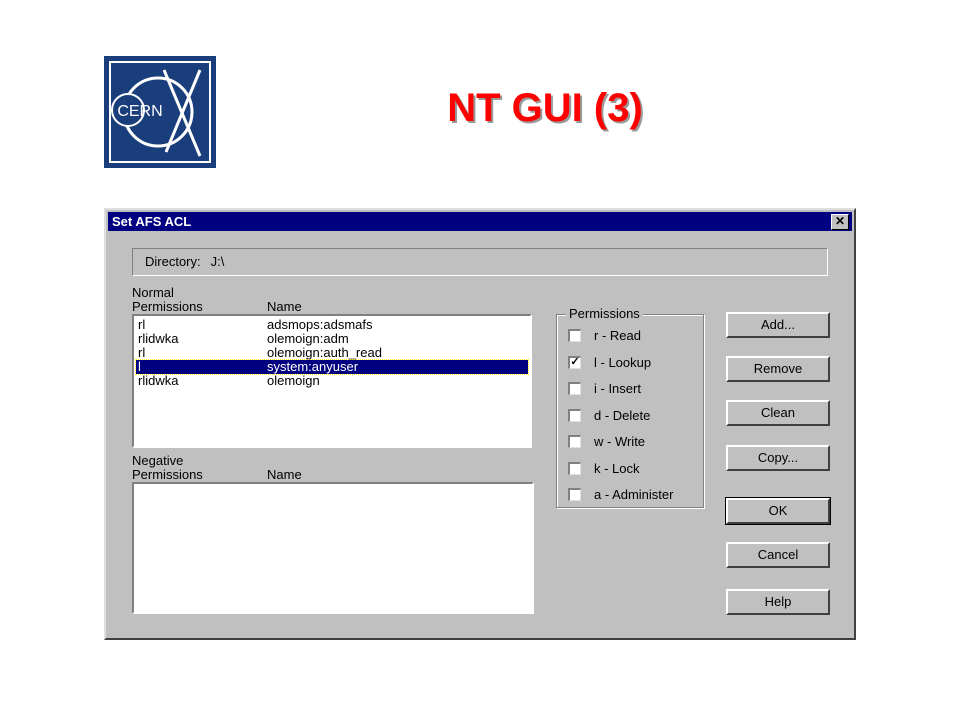 This screenshot has width=960, height=720. I want to click on clean-button-label: Clean, so click(778, 412).